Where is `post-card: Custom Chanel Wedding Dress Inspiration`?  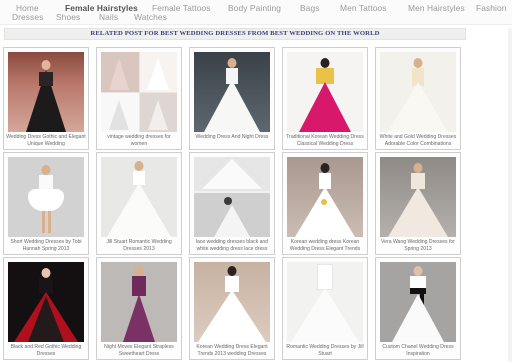
post-card: Custom Chanel Wedding Dress Inspiration is located at coordinates (418, 308).